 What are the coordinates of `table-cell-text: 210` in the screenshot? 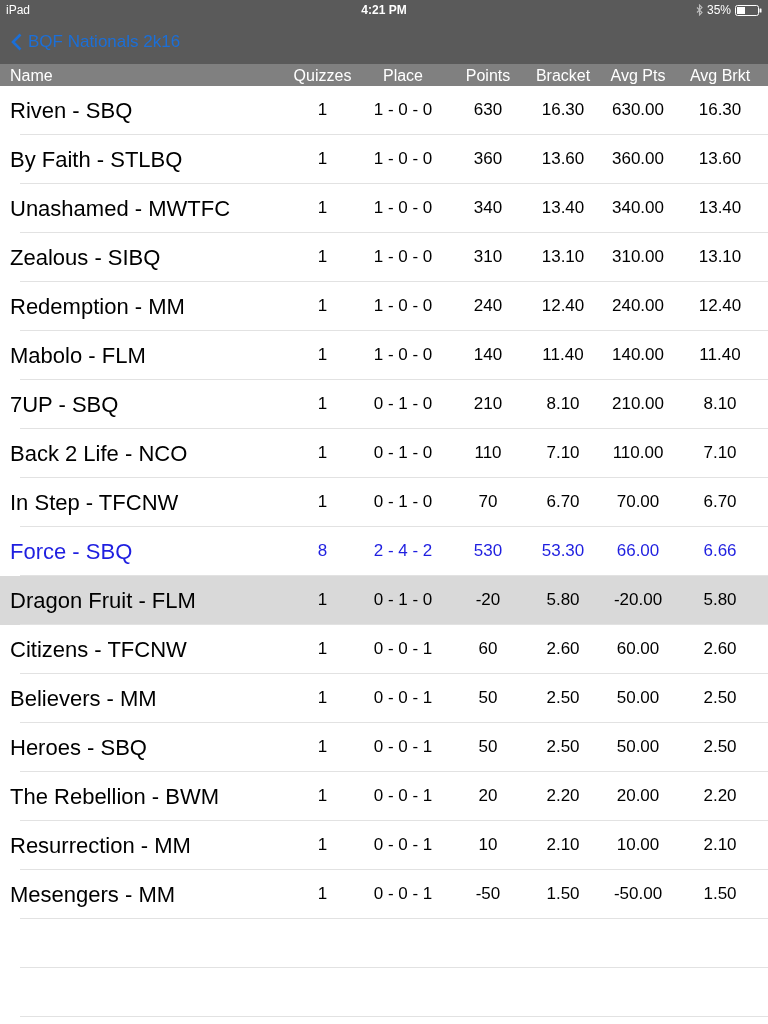 It's located at (488, 404).